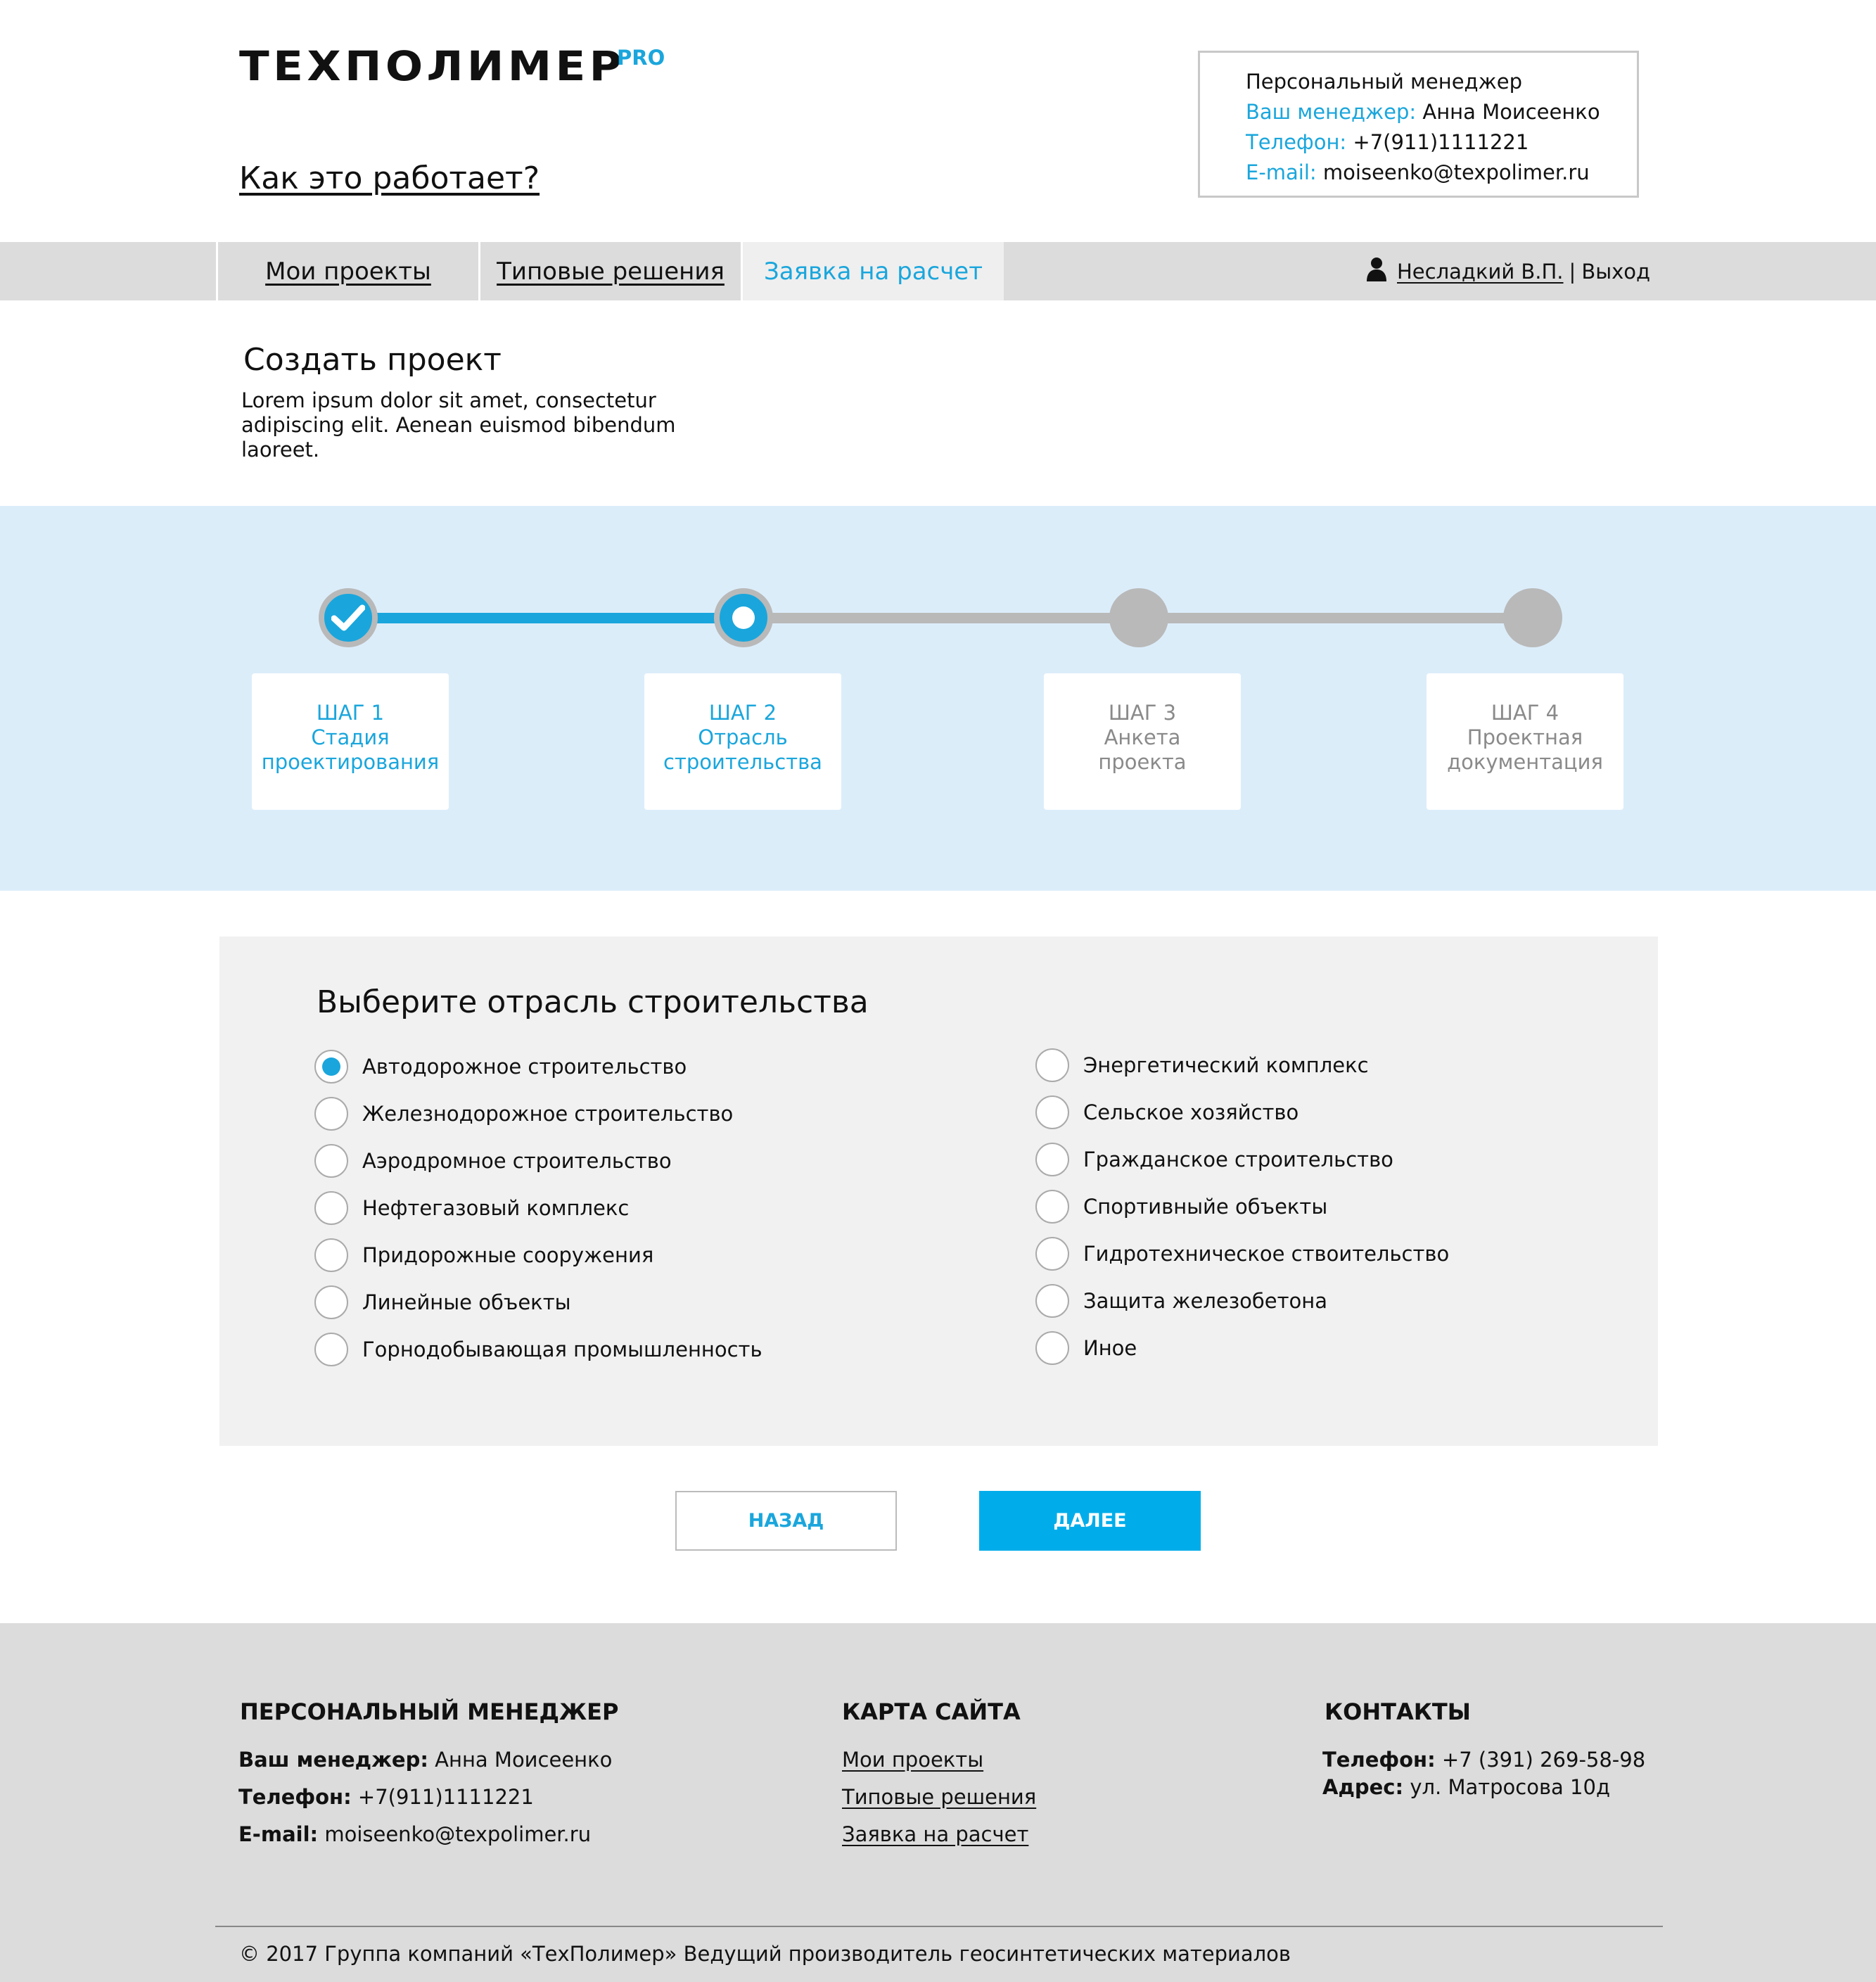 The height and width of the screenshot is (1982, 1876). Describe the element at coordinates (913, 1760) in the screenshot. I see `footer-link-my-projects: Мои проекты` at that location.